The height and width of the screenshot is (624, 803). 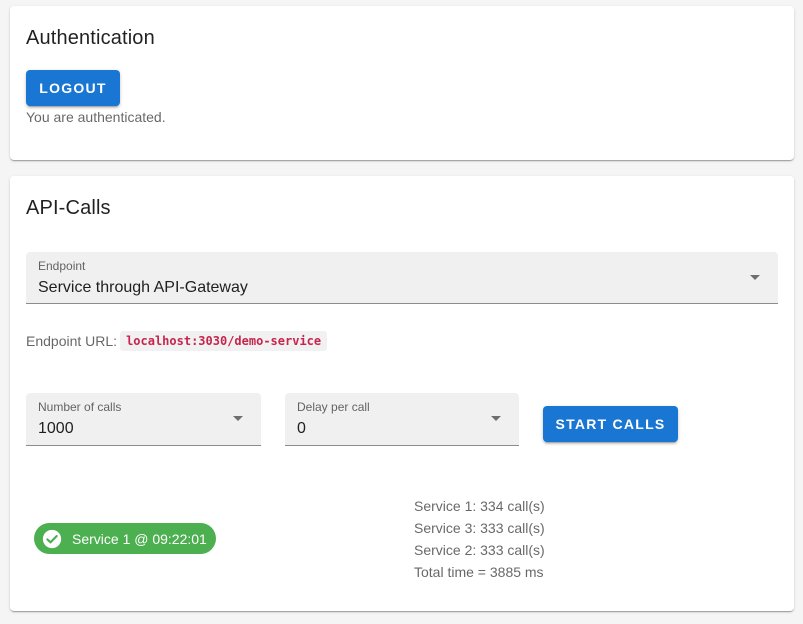 I want to click on stat-line: Service 3: 333 call(s), so click(x=479, y=528).